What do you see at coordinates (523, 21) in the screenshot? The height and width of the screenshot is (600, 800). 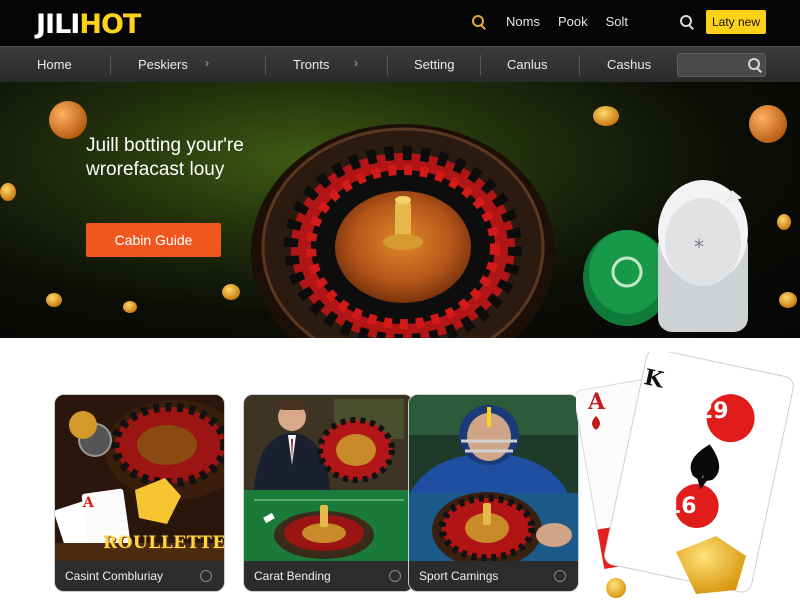 I see `top-link-noms: Noms` at bounding box center [523, 21].